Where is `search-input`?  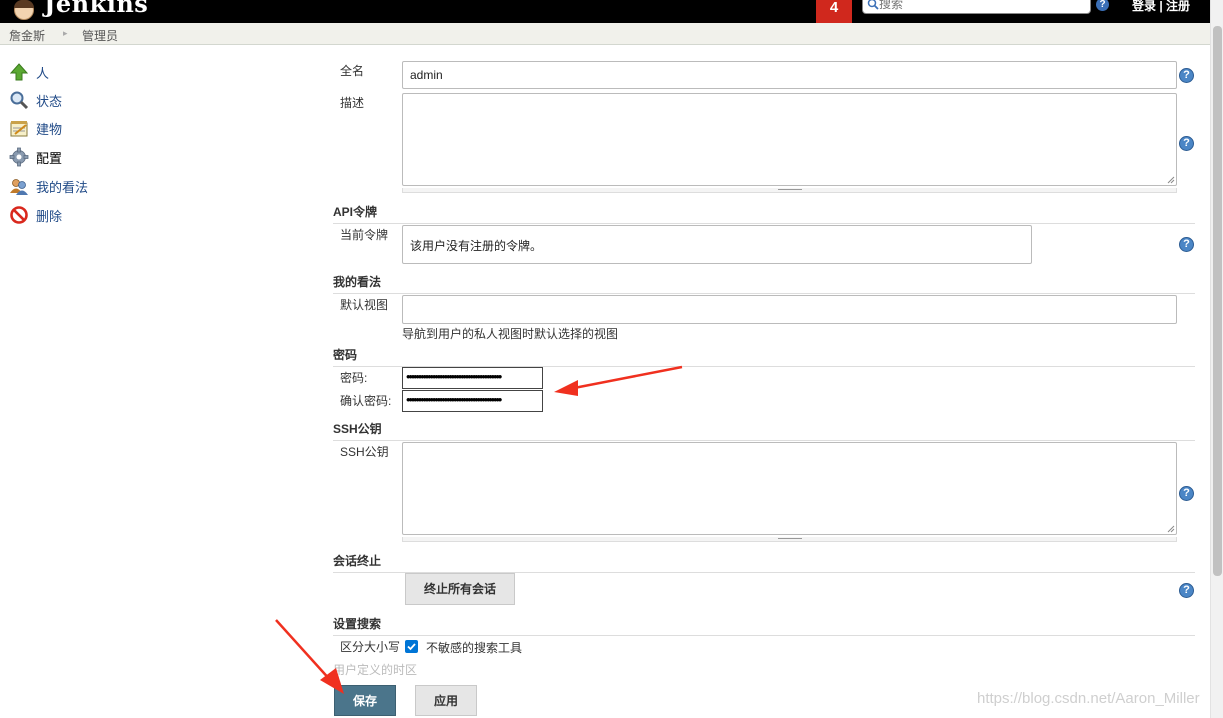 search-input is located at coordinates (979, 6).